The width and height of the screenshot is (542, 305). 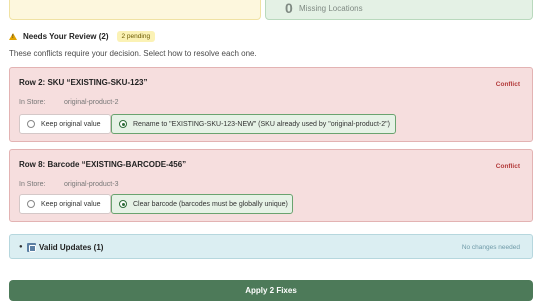 I want to click on box-icon, so click(x=31, y=247).